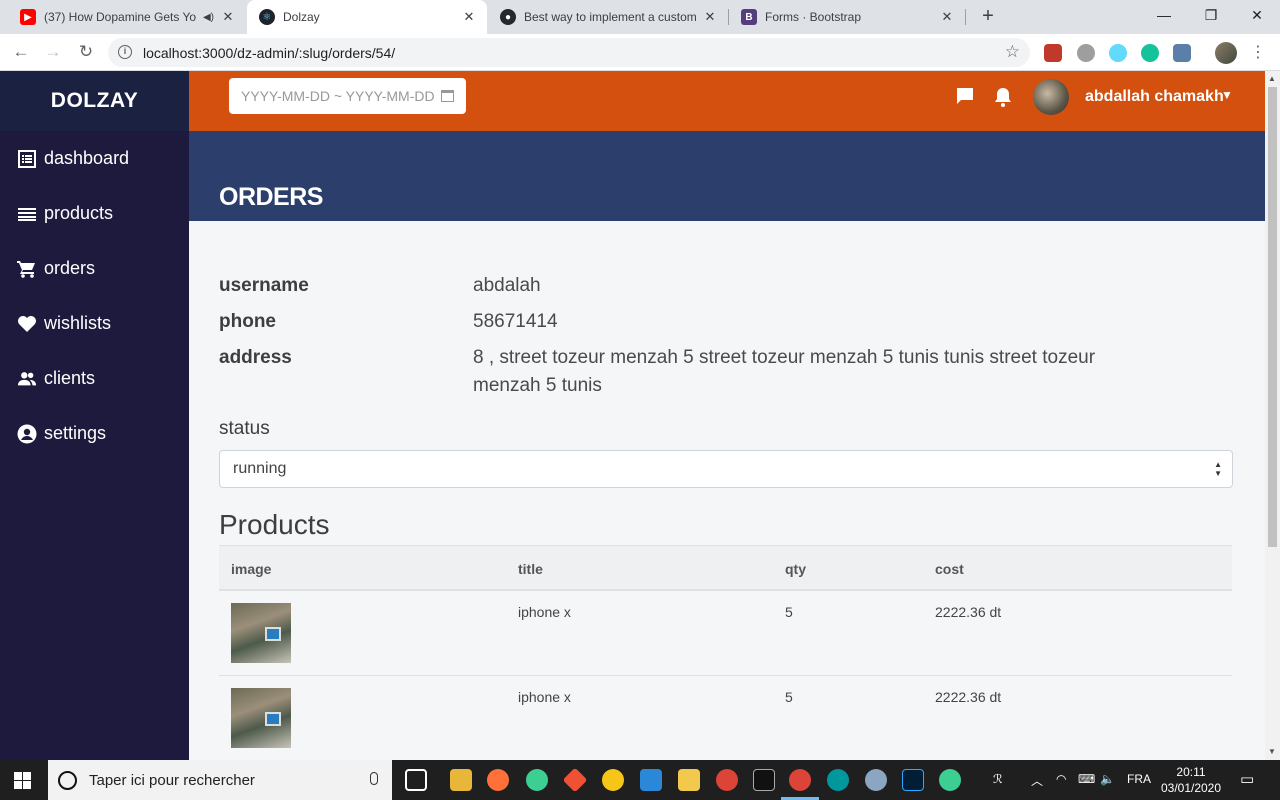  Describe the element at coordinates (800, 780) in the screenshot. I see `chrome-active-icon` at that location.